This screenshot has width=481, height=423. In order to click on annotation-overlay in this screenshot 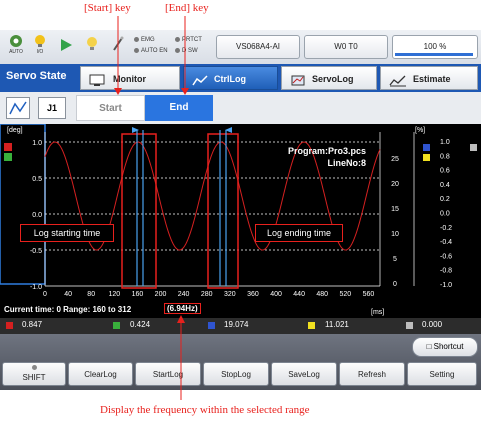, I will do `click(151, 208)`.